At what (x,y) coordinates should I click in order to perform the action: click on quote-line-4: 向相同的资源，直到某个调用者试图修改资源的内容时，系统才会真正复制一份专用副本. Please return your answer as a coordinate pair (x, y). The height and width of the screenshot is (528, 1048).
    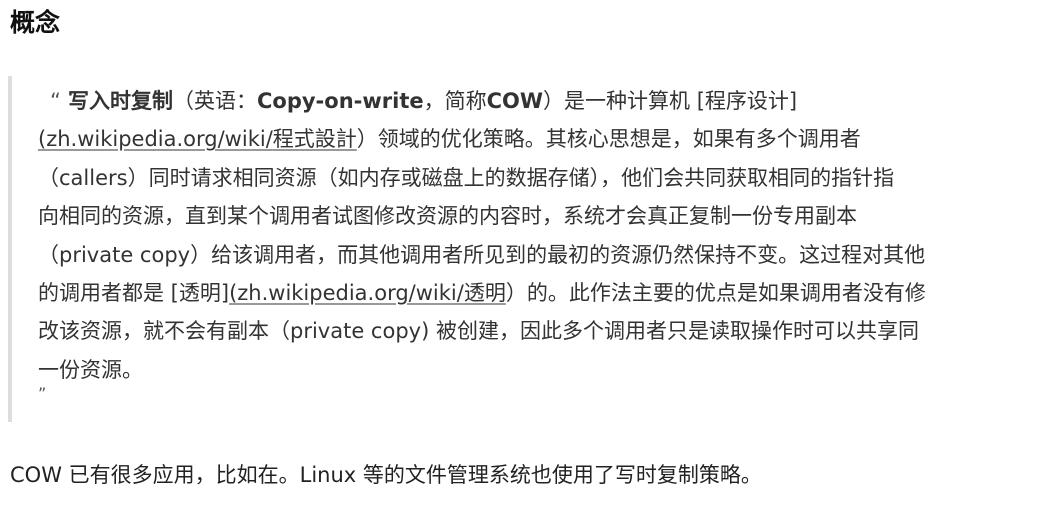
    Looking at the image, I should click on (447, 216).